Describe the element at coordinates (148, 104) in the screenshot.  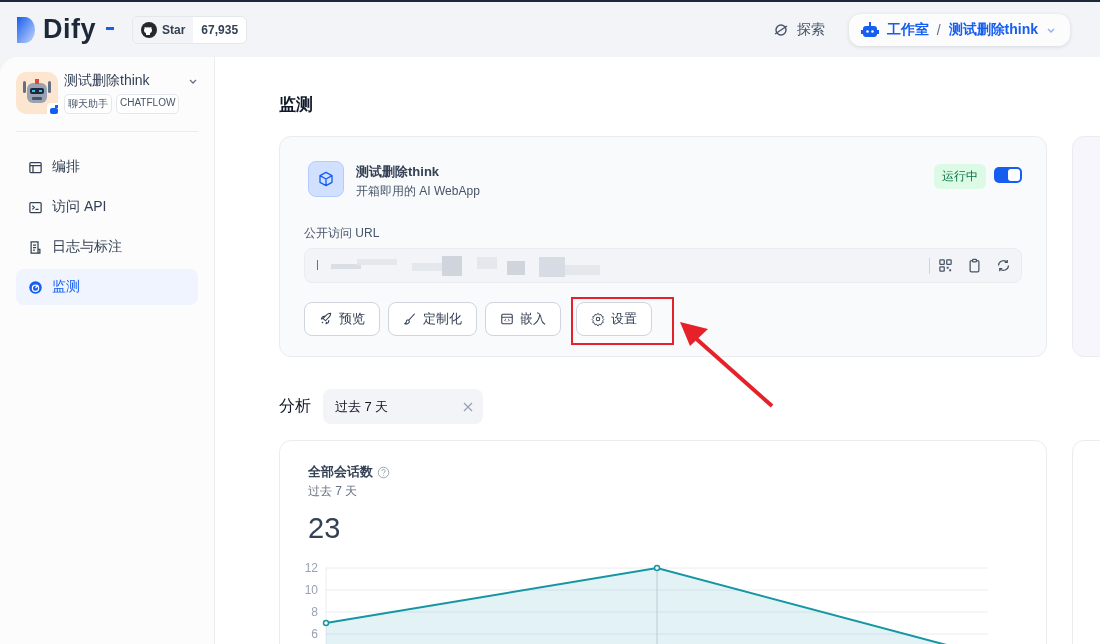
I see `app-tag: CHATFLOW` at that location.